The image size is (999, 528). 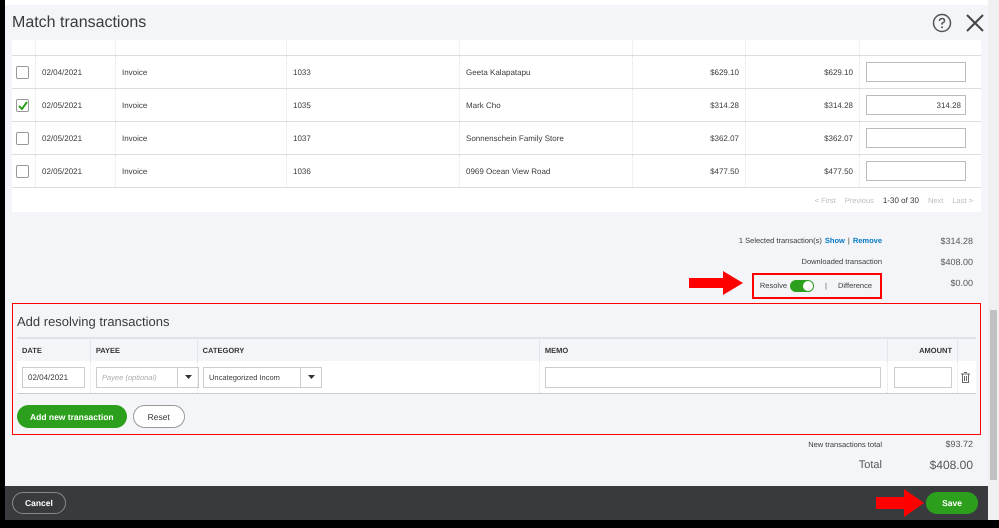 I want to click on cancel-button: Cancel, so click(x=39, y=503).